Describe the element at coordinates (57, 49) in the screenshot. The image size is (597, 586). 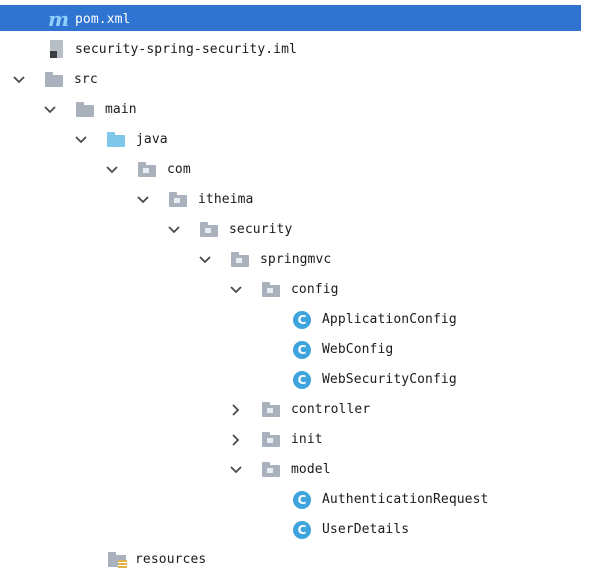
I see `iml-file-icon` at that location.